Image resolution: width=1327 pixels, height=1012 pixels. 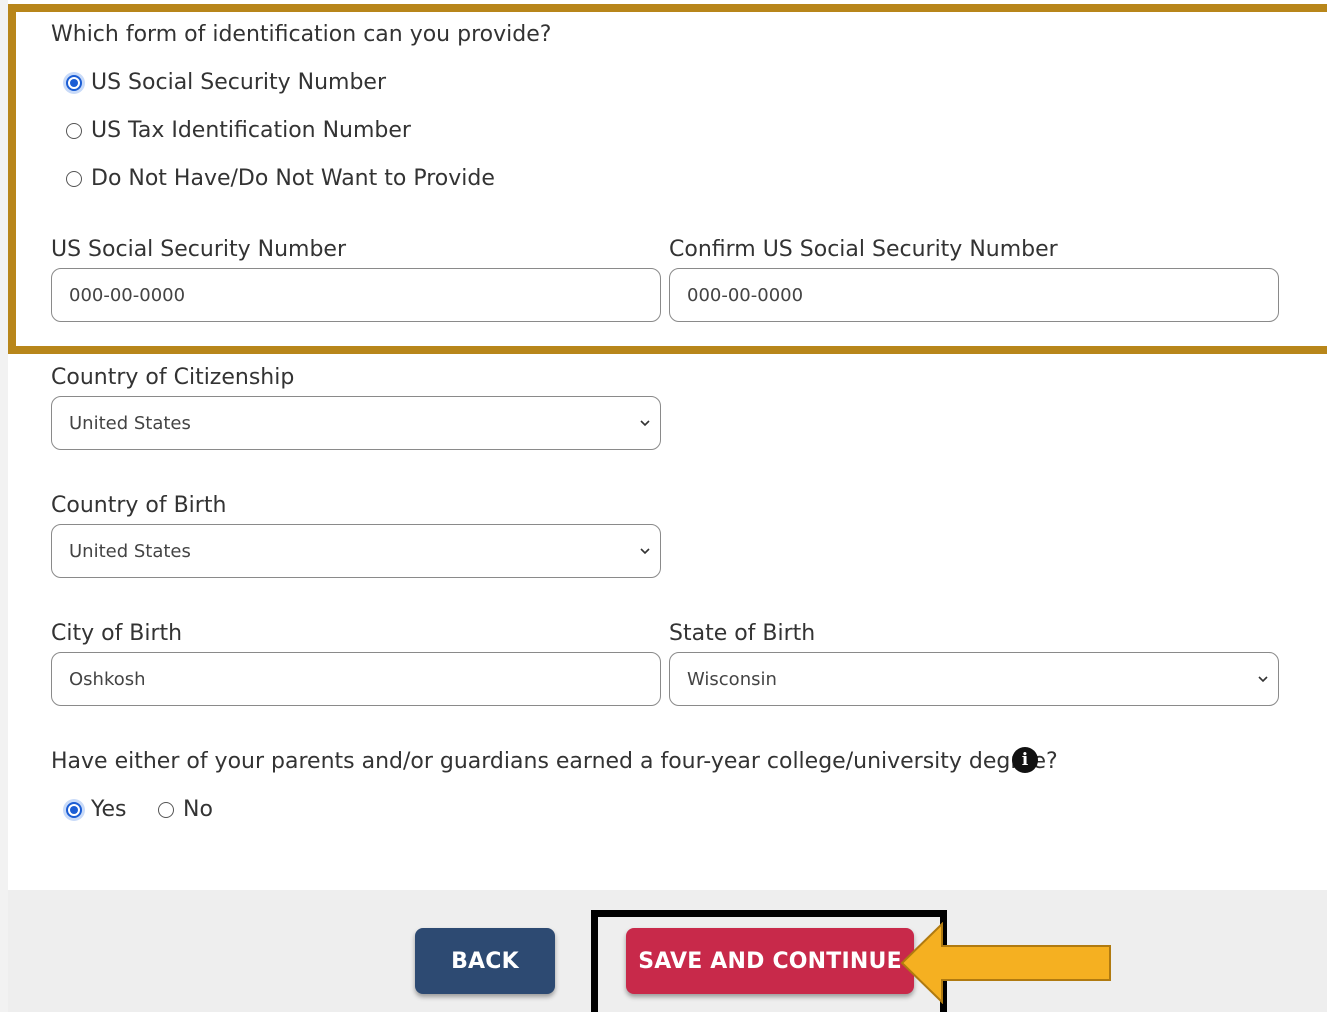 What do you see at coordinates (745, 295) in the screenshot?
I see `confirm-ssn-placeholder: 000-00-0000` at bounding box center [745, 295].